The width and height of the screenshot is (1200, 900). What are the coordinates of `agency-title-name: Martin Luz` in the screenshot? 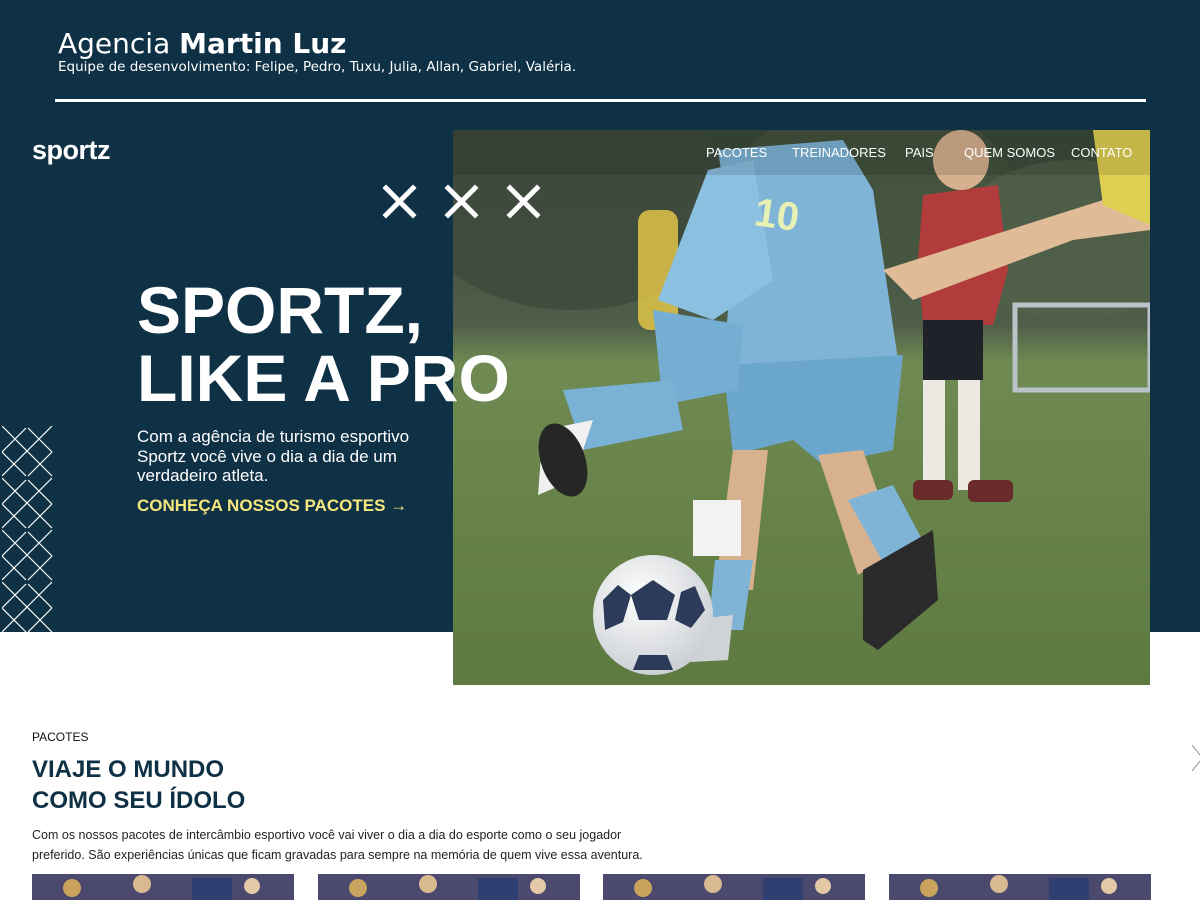 It's located at (263, 43).